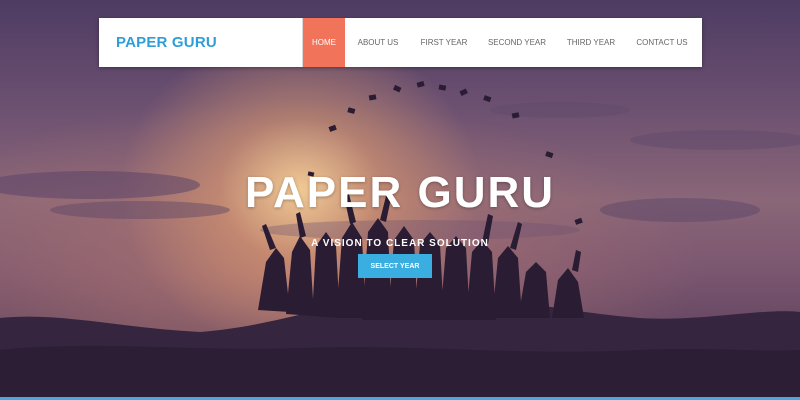 The width and height of the screenshot is (800, 400). Describe the element at coordinates (591, 42) in the screenshot. I see `nav-third-year: THIRD YEAR` at that location.